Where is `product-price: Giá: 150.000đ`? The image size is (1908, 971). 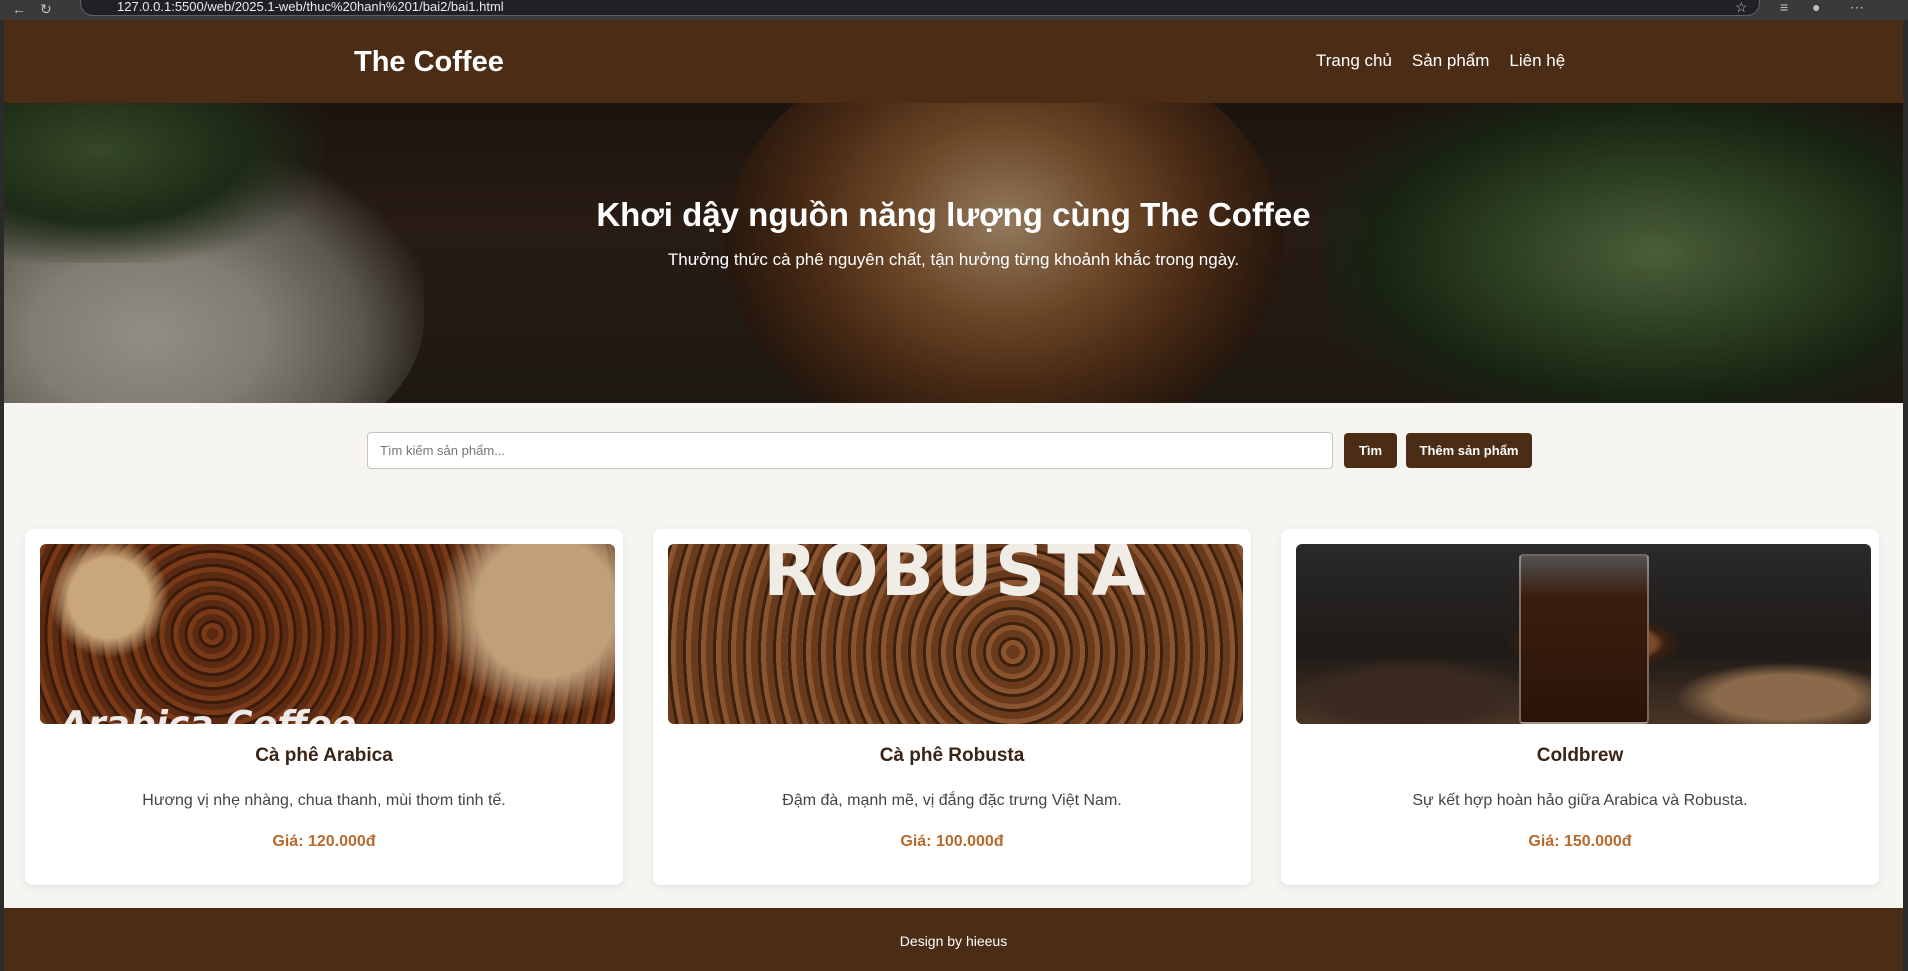 product-price: Giá: 150.000đ is located at coordinates (1580, 841).